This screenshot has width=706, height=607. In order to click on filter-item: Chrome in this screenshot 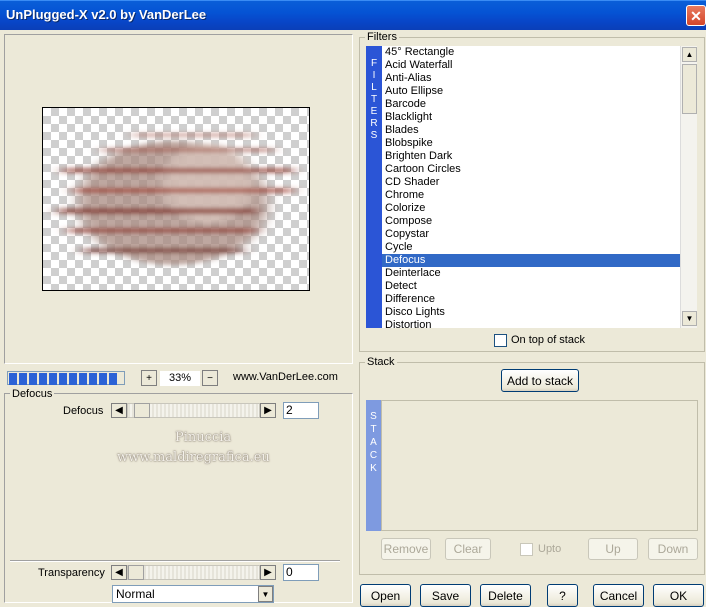, I will do `click(531, 195)`.